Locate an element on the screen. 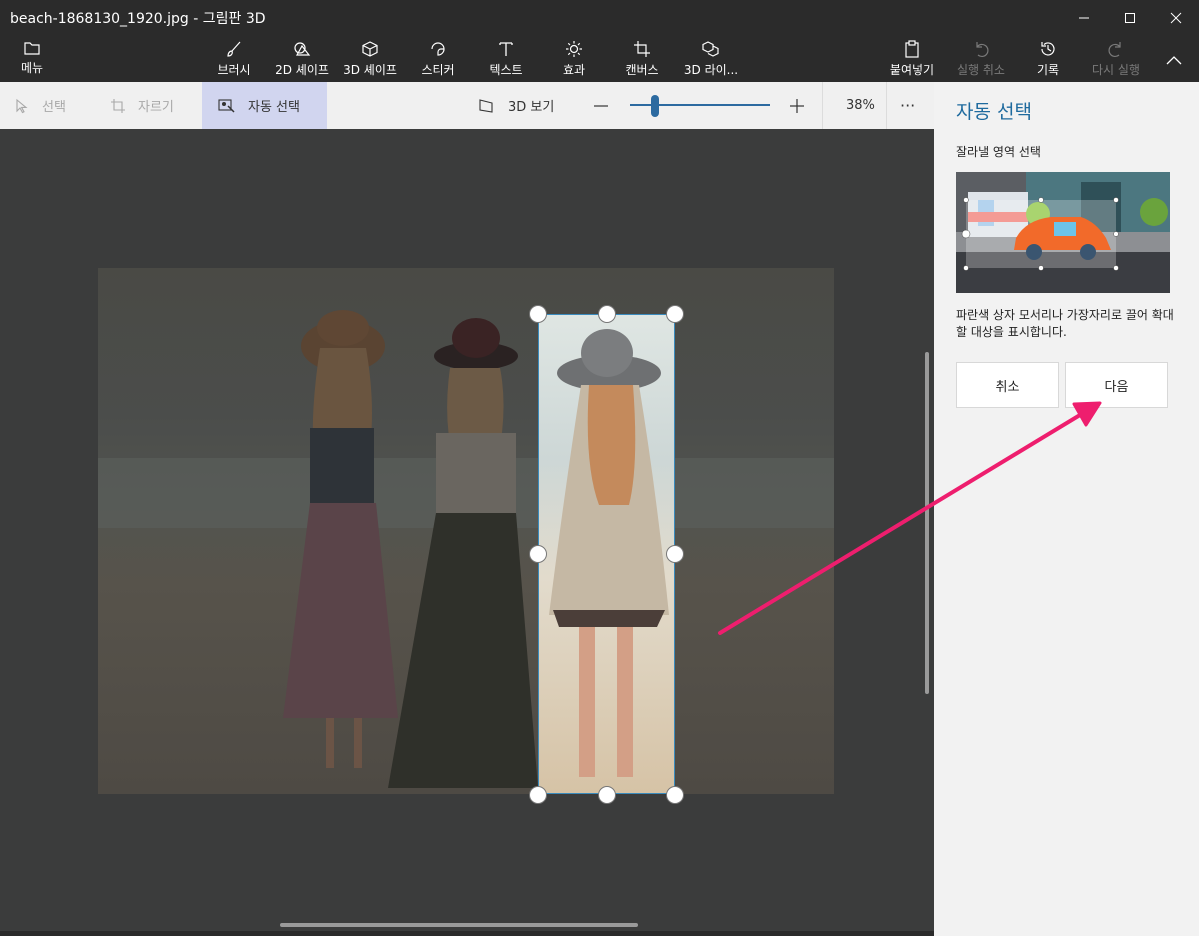 The height and width of the screenshot is (936, 1199). cube-icon is located at coordinates (370, 49).